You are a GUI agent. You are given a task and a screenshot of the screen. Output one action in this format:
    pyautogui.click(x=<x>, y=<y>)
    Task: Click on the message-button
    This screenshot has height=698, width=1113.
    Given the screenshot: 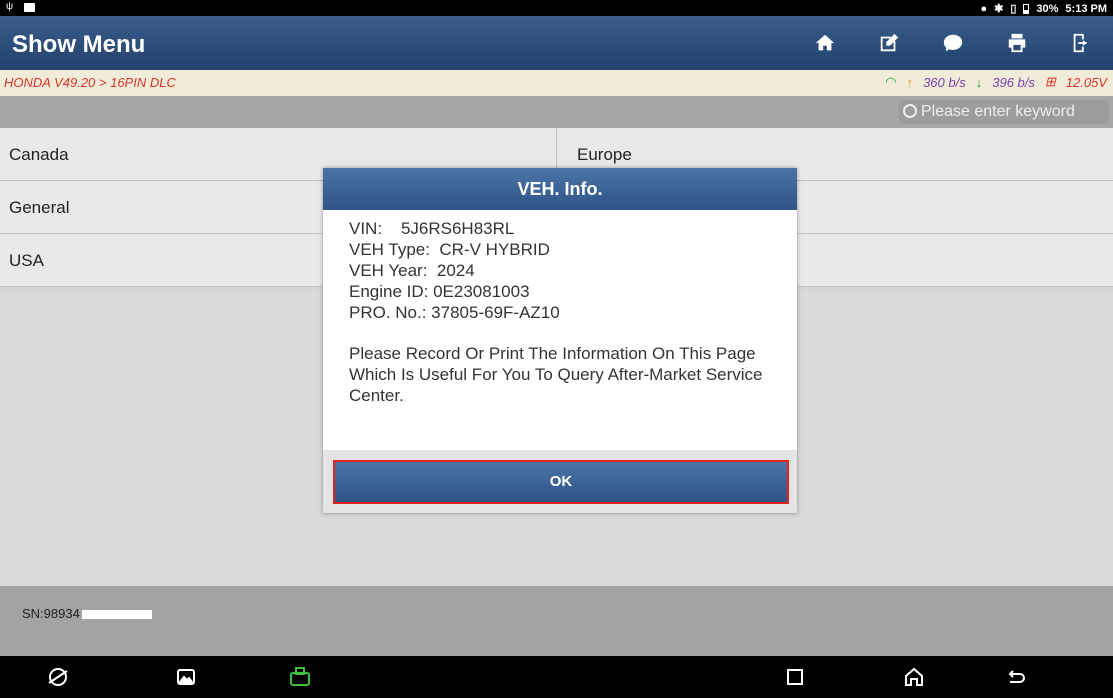 What is the action you would take?
    pyautogui.click(x=953, y=43)
    